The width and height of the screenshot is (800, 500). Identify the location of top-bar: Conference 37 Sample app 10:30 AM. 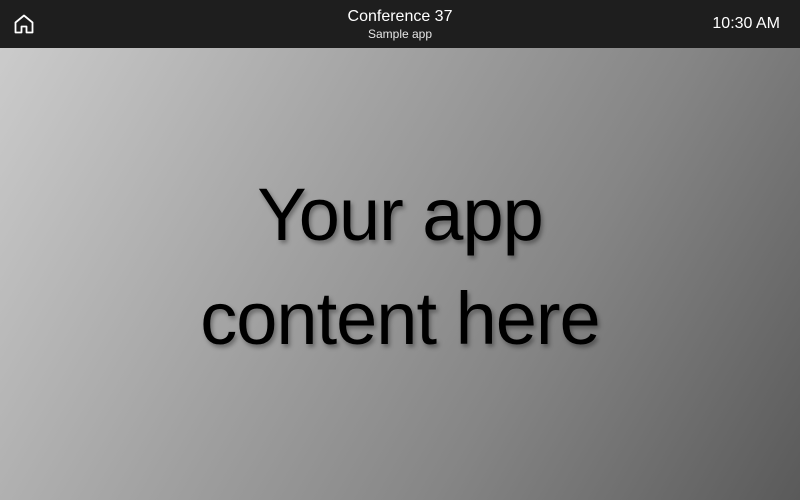
(400, 24).